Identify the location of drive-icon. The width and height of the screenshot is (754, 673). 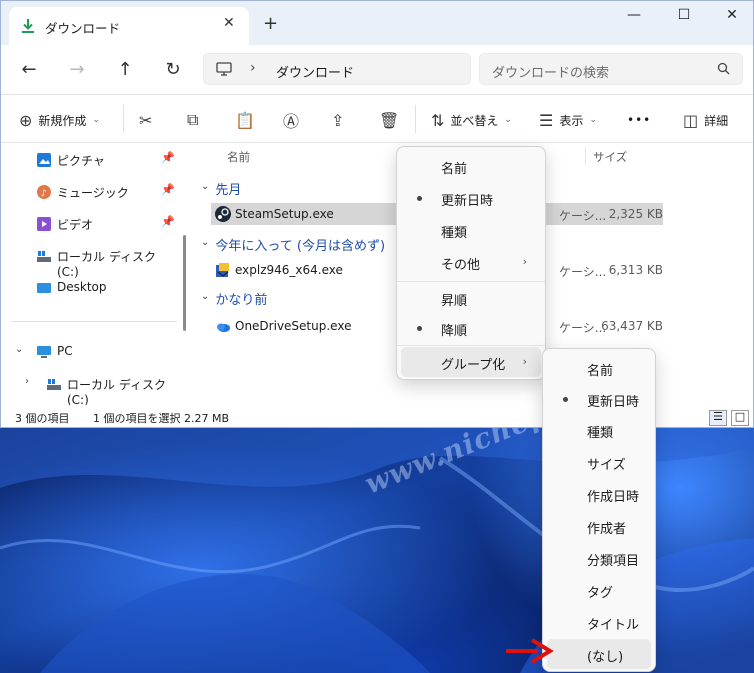
(54, 384).